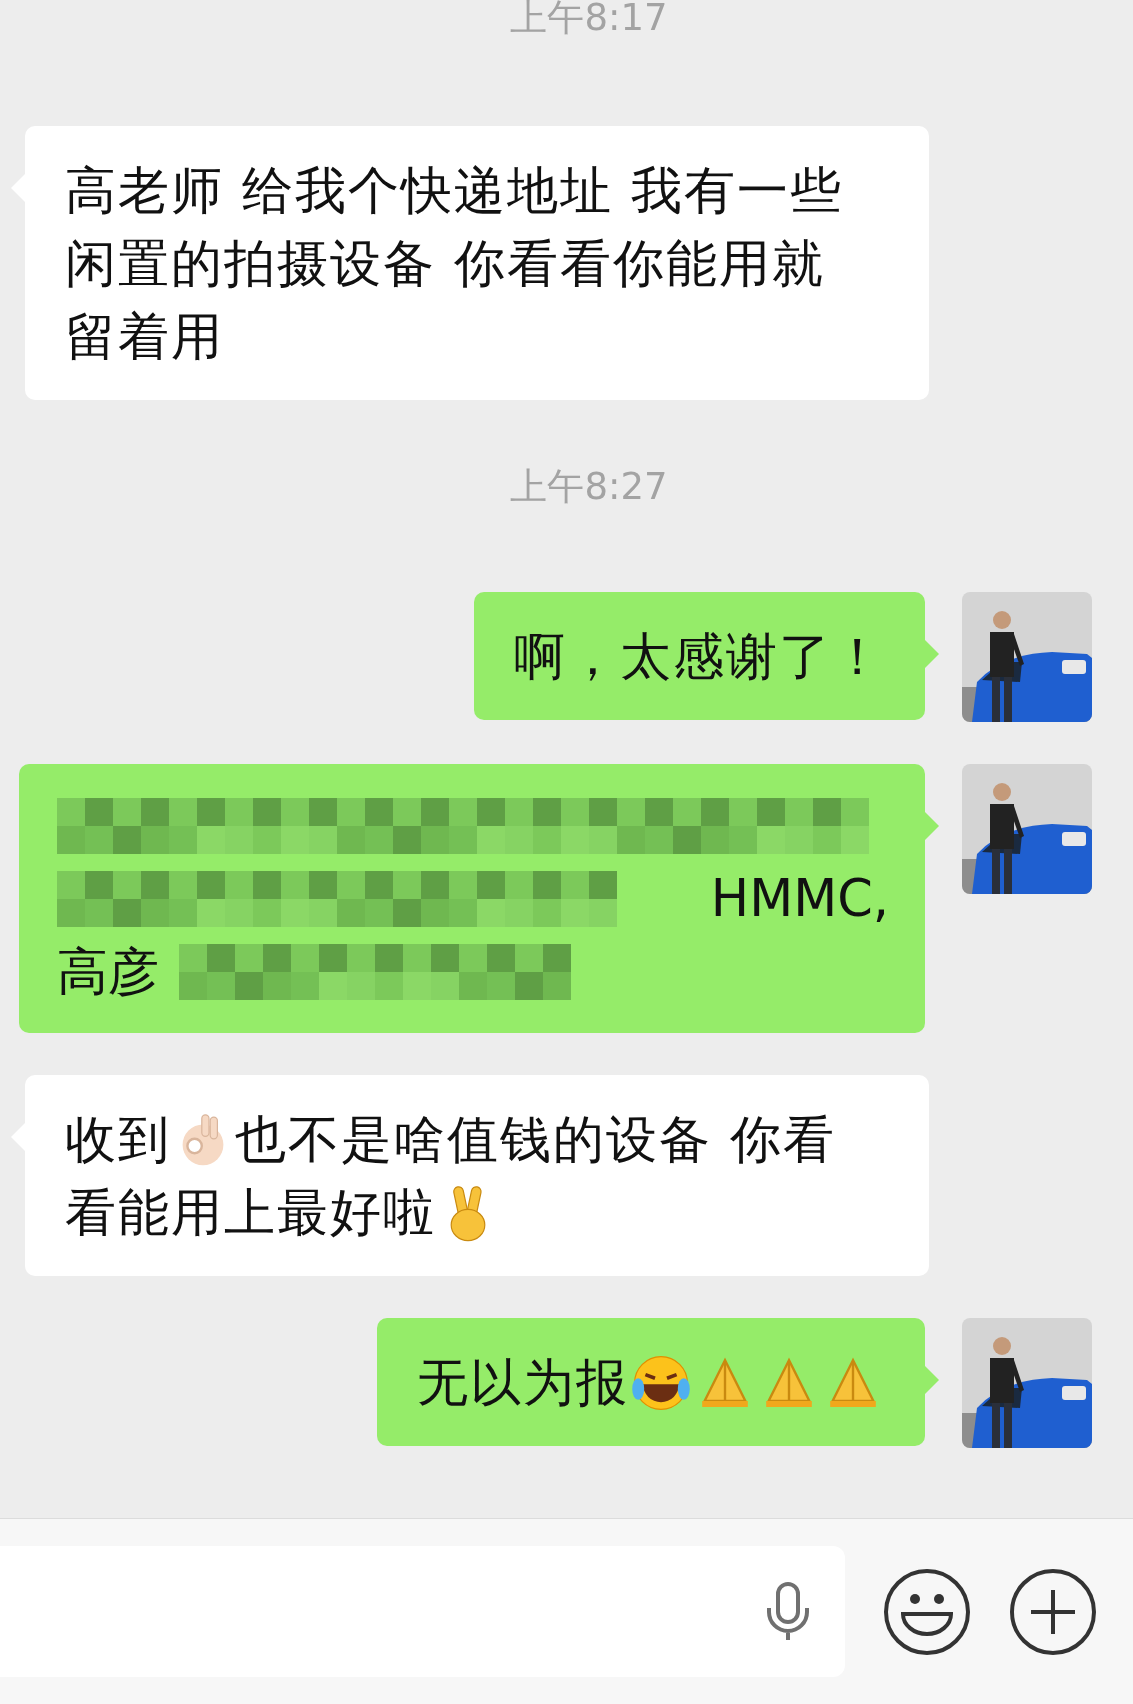 This screenshot has height=1704, width=1133. What do you see at coordinates (118, 1140) in the screenshot?
I see `message-text: 收到` at bounding box center [118, 1140].